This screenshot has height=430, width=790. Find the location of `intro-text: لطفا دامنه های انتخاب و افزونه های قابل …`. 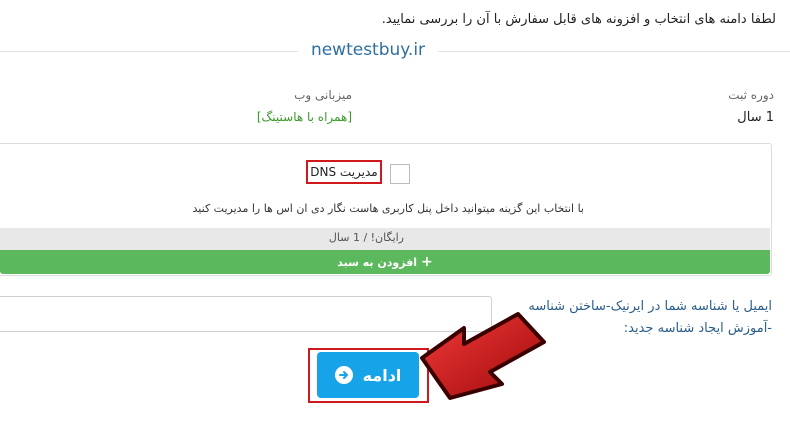

intro-text: لطفا دامنه های انتخاب و افزونه های قابل … is located at coordinates (578, 19).